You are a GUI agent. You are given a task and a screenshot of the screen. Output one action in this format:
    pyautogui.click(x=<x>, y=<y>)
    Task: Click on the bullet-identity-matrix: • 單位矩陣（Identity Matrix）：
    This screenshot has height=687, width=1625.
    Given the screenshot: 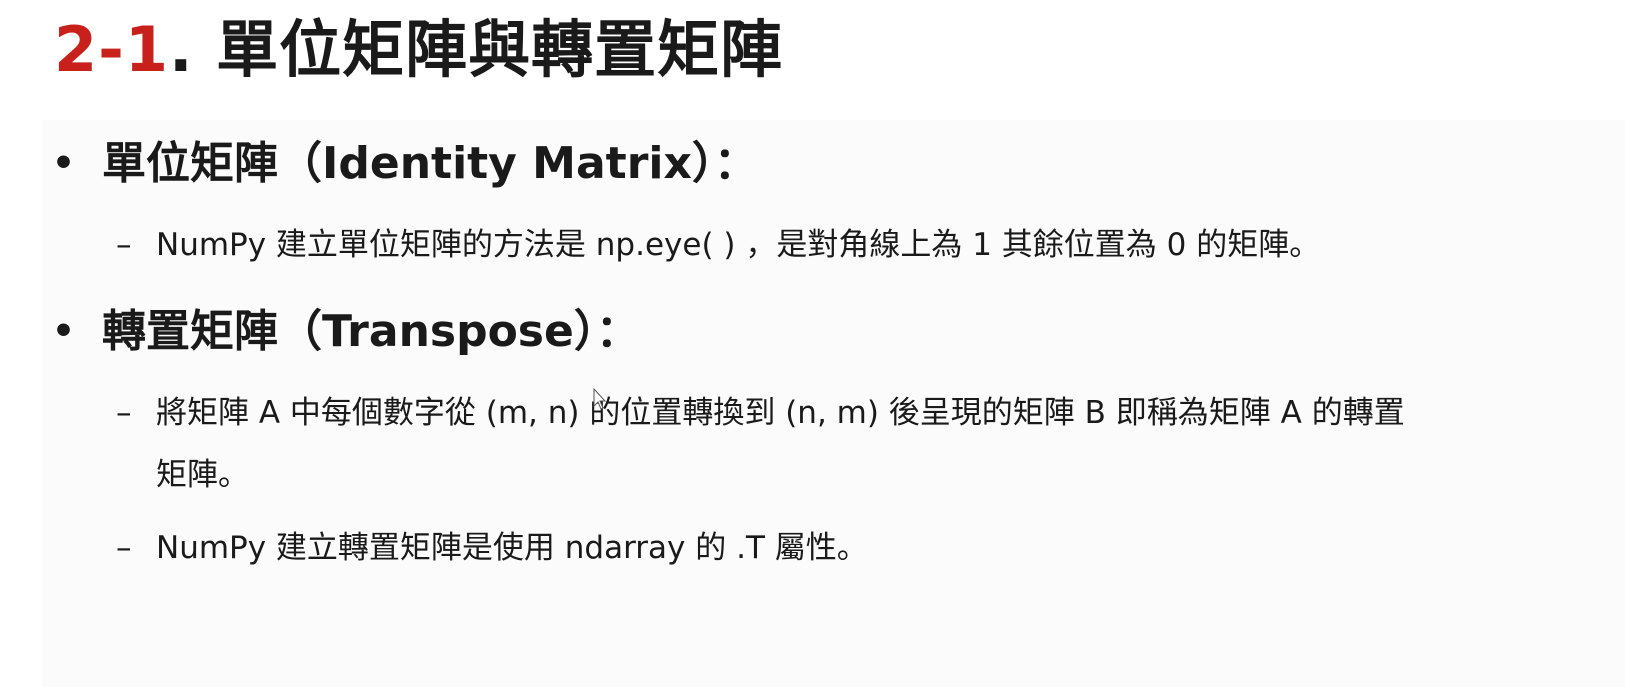 What is the action you would take?
    pyautogui.click(x=405, y=164)
    